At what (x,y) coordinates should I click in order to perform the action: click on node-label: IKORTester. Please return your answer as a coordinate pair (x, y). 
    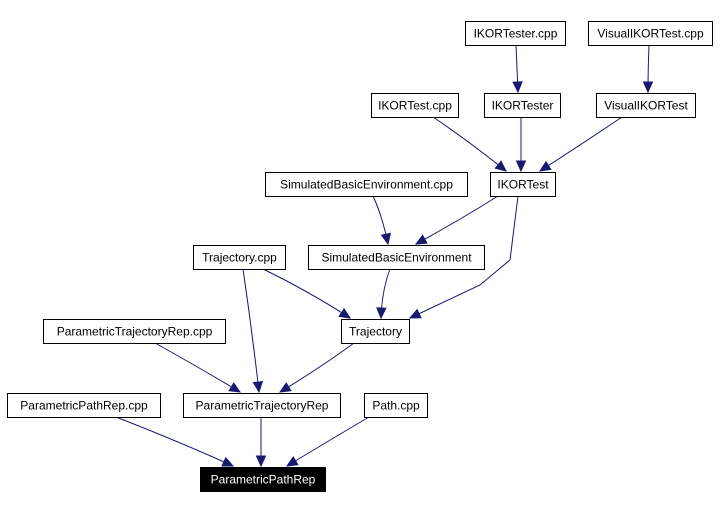
    Looking at the image, I should click on (523, 106).